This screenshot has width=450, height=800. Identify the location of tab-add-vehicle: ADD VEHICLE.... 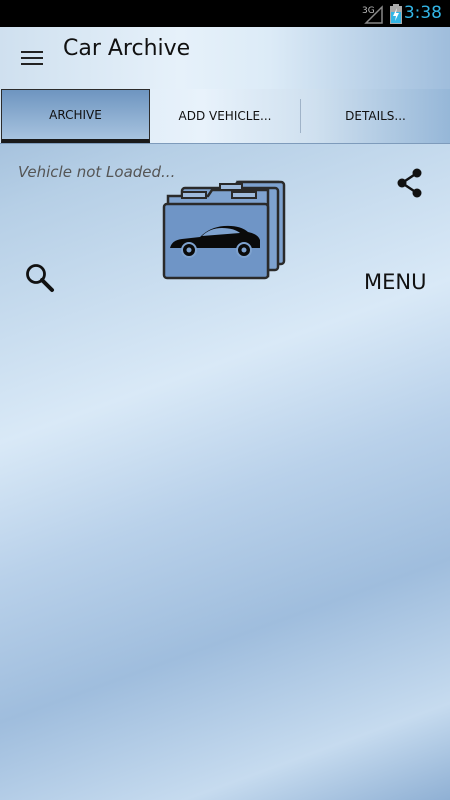
(225, 116).